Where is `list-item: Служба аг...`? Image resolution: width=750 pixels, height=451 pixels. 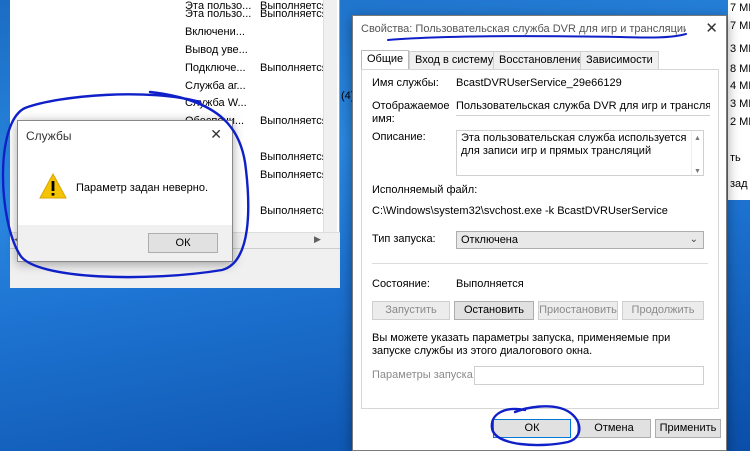 list-item: Служба аг... is located at coordinates (260, 89).